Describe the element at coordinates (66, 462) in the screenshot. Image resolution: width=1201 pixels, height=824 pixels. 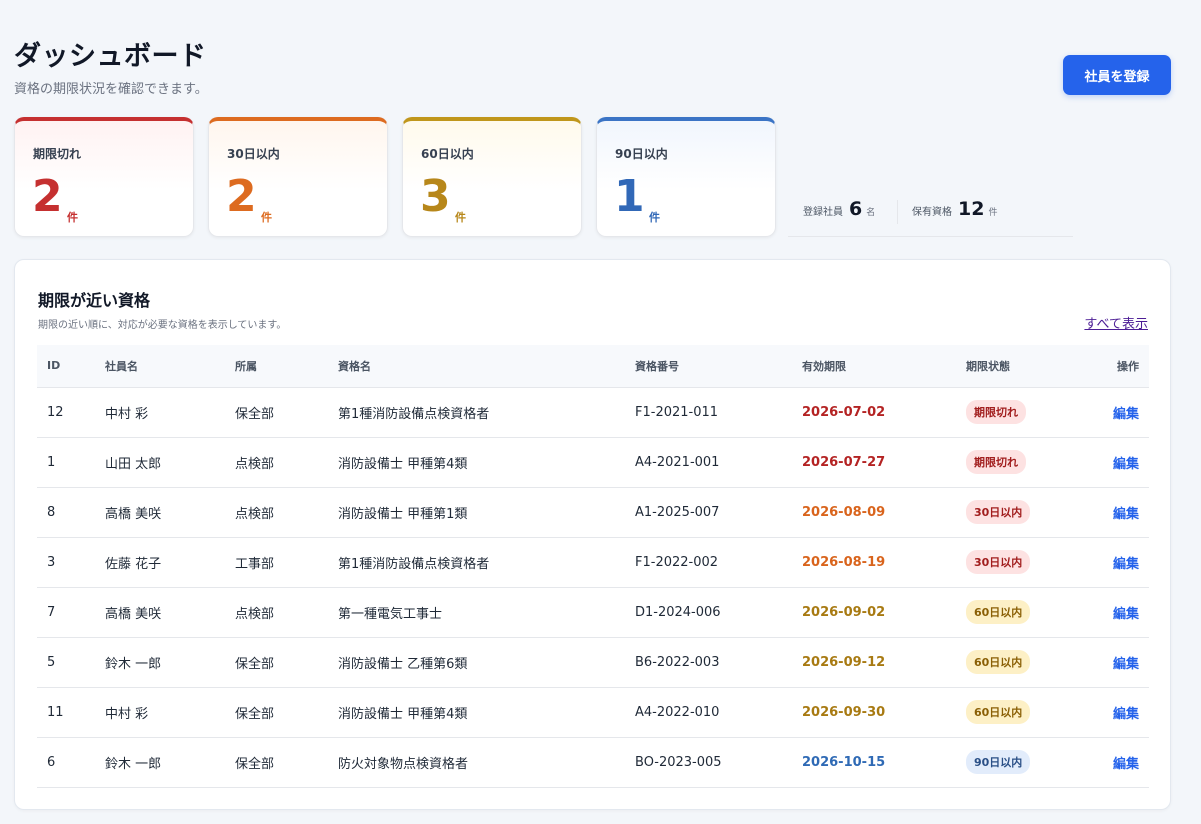
I see `cell-id: 1` at that location.